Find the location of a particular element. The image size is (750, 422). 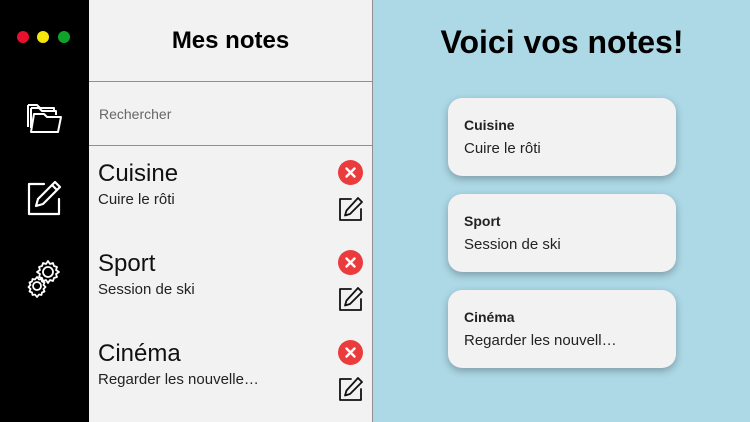

search-bar is located at coordinates (230, 114).